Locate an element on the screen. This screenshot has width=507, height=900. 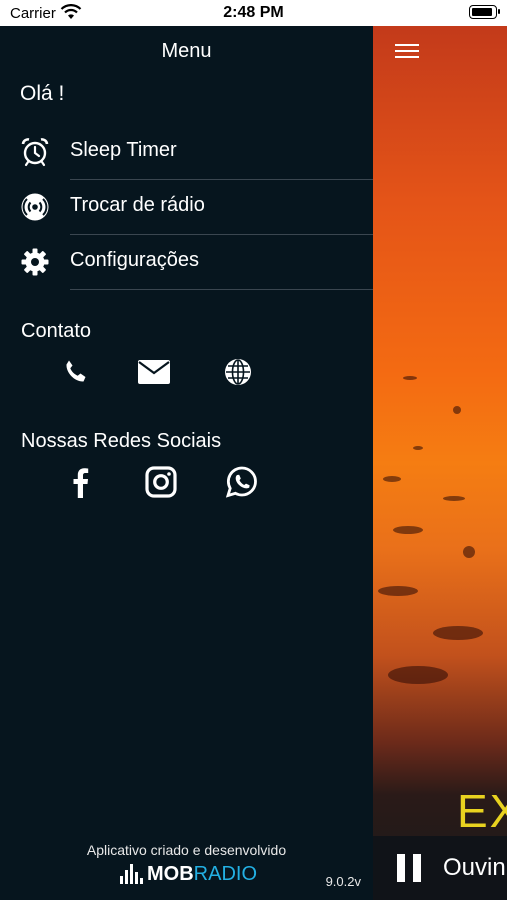
mobradio-logo: MOB RADIO is located at coordinates (188, 874).